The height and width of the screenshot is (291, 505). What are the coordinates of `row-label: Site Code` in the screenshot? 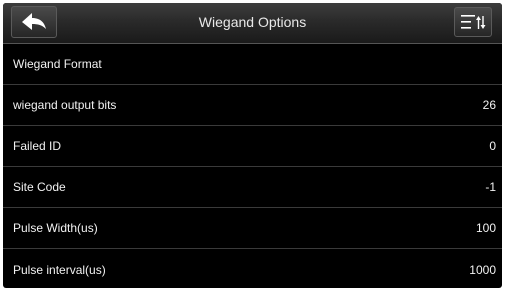 It's located at (39, 187).